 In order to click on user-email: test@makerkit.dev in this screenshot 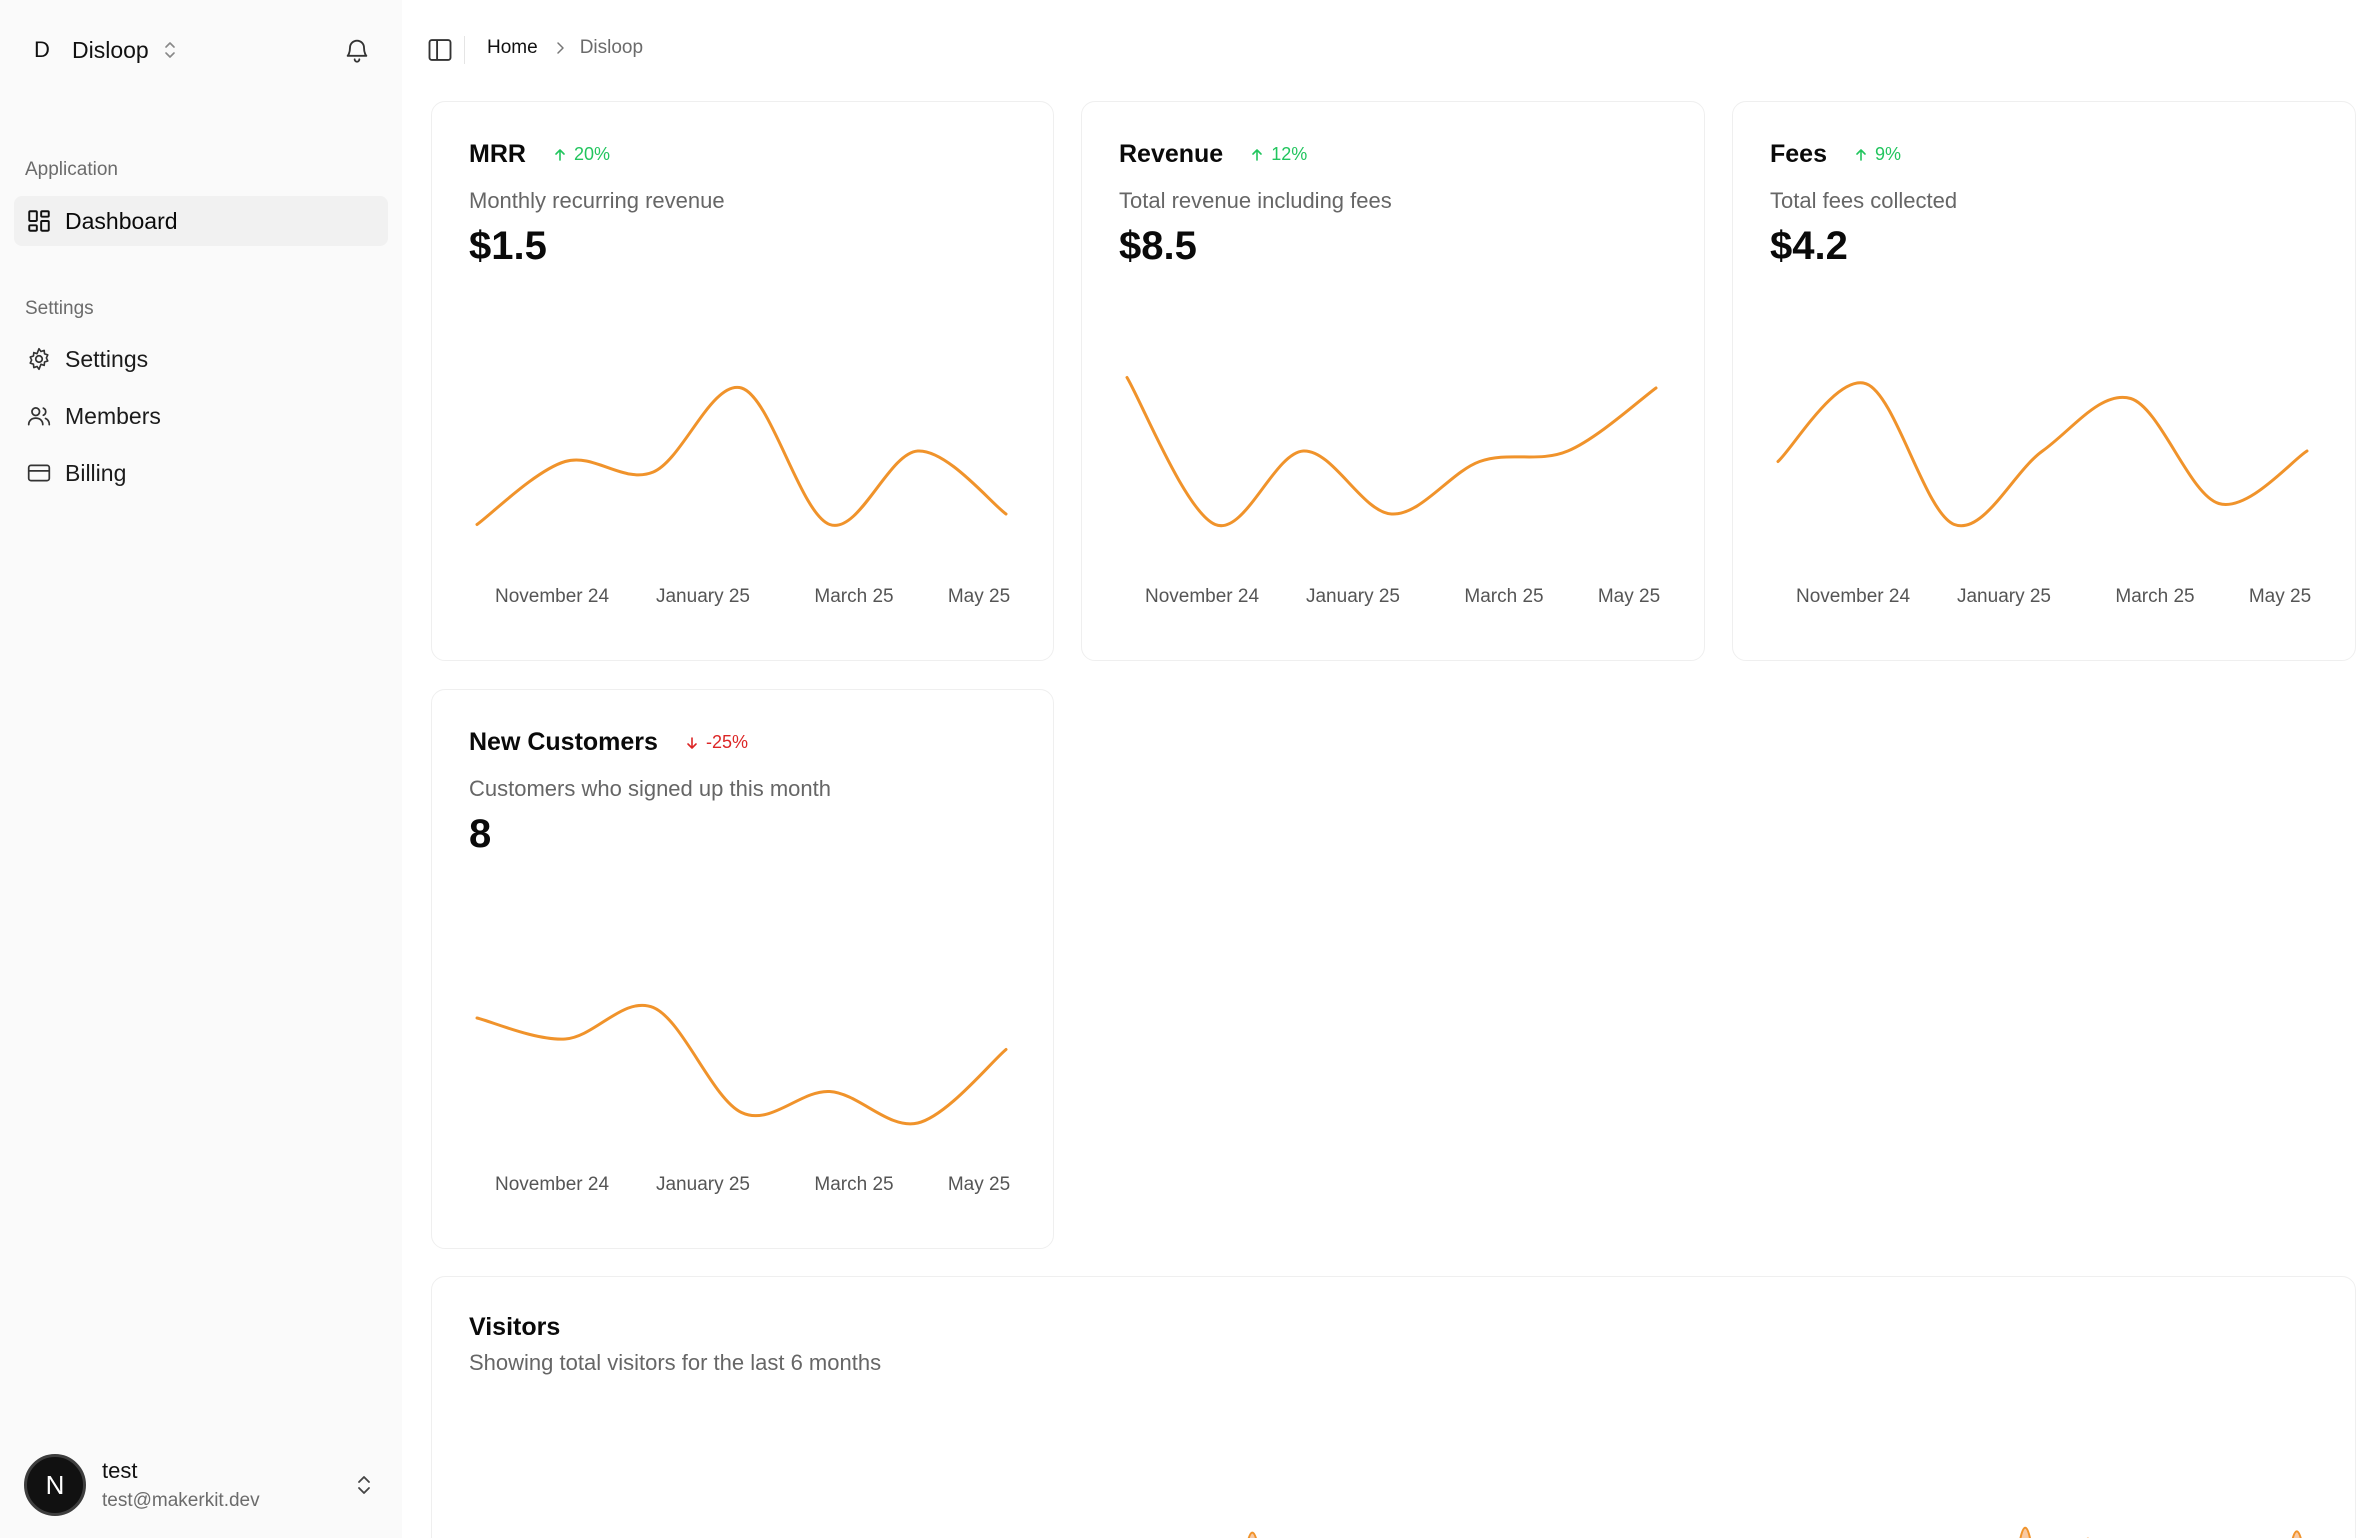, I will do `click(181, 1500)`.